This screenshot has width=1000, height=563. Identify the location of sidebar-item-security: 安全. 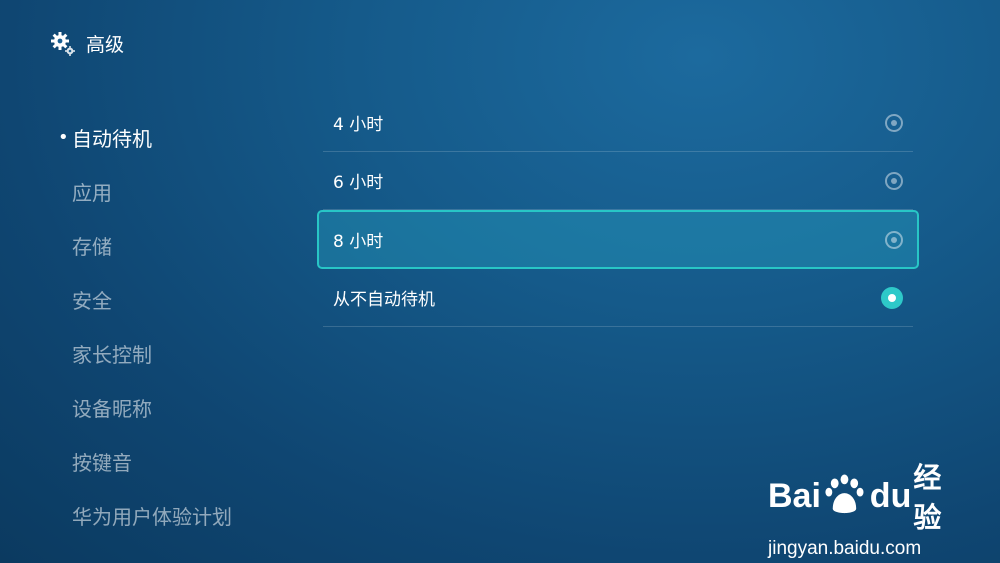
(173, 299).